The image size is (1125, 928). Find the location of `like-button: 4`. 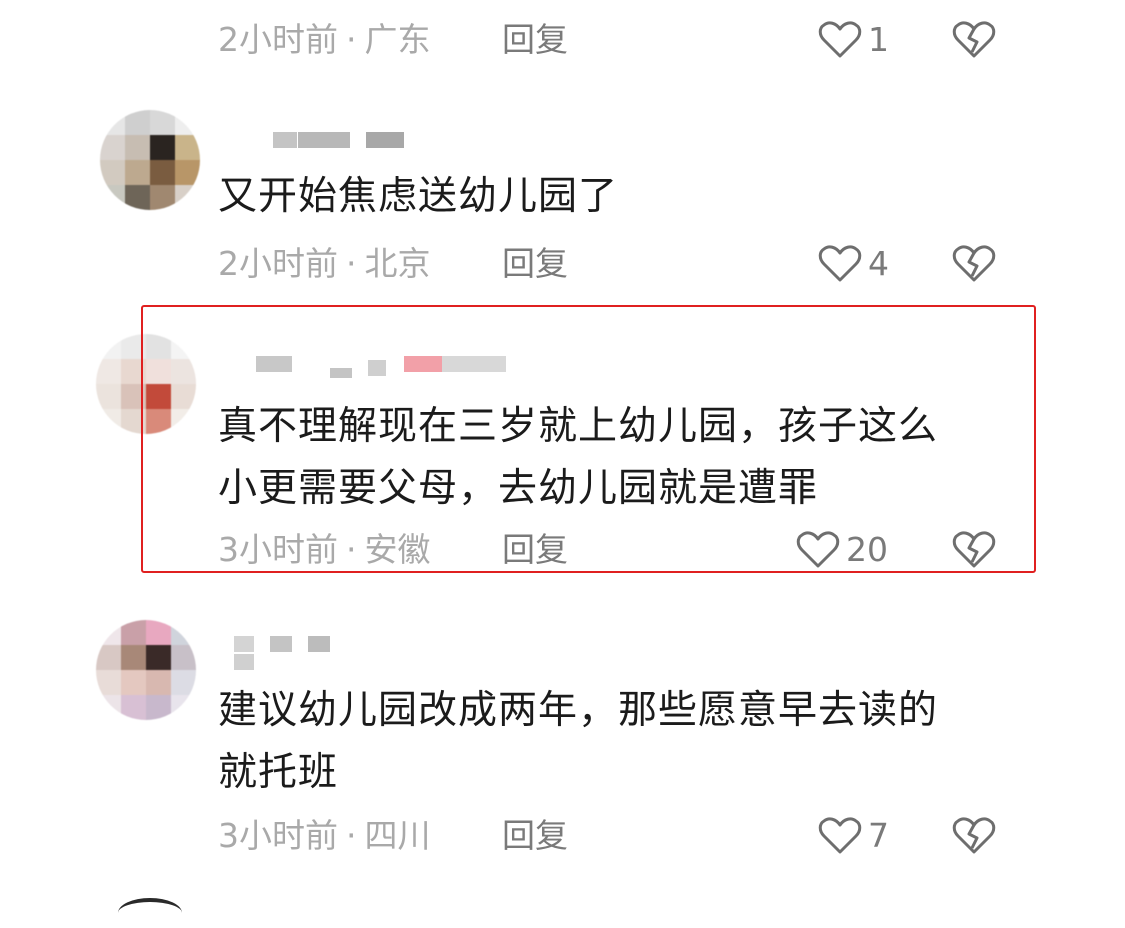

like-button: 4 is located at coordinates (853, 264).